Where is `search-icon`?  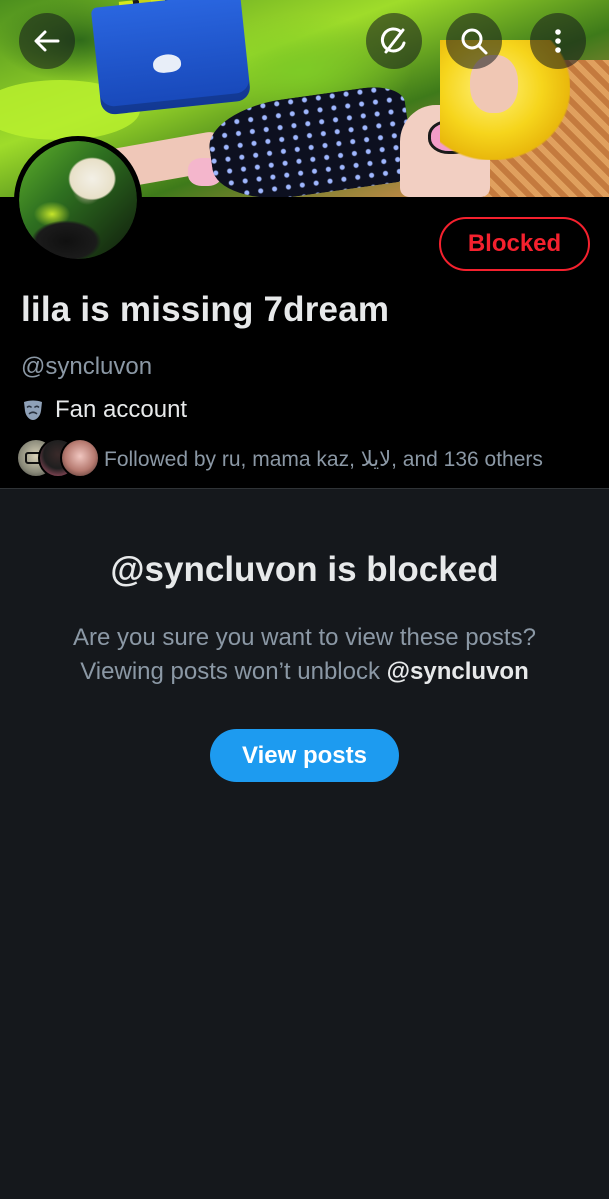 search-icon is located at coordinates (474, 41).